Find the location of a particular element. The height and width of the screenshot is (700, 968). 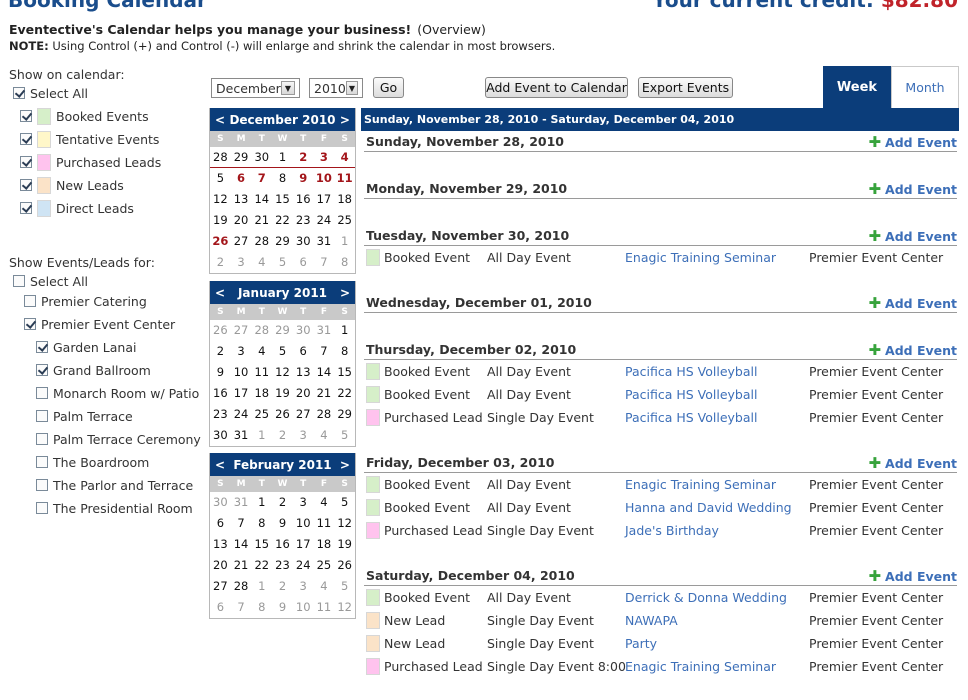

export-events-button: Export Events is located at coordinates (685, 87).